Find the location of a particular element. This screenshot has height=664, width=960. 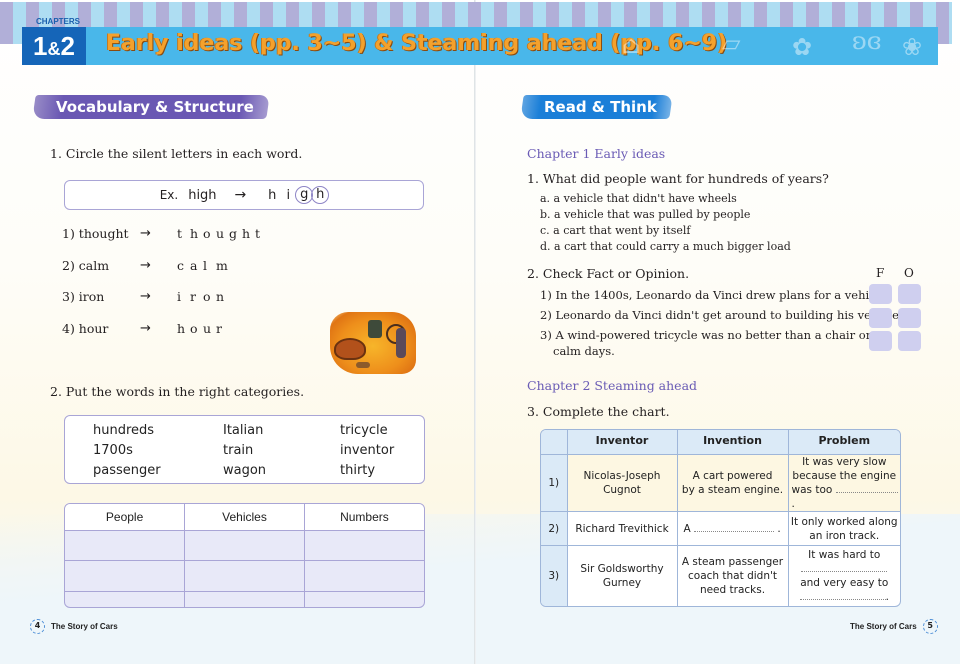

letter: c is located at coordinates (183, 265).